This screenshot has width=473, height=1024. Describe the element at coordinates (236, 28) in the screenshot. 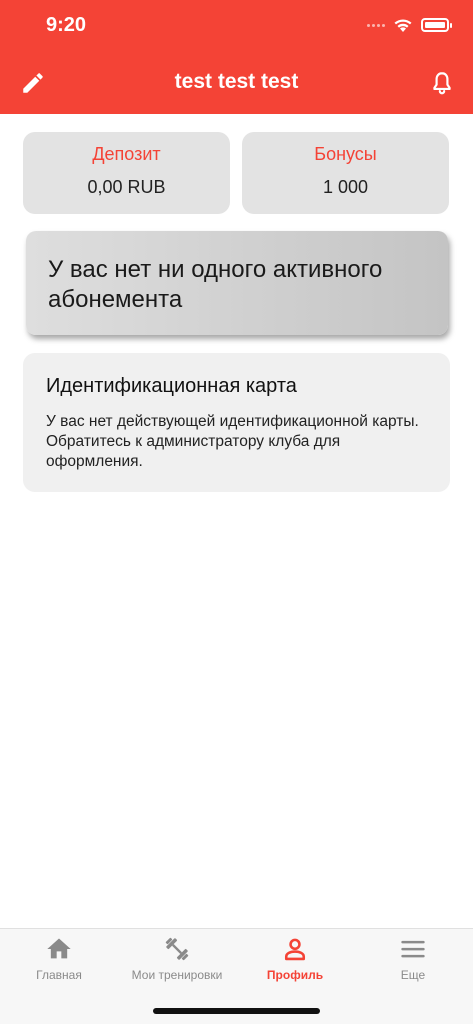

I see `status-bar: 9:20` at that location.